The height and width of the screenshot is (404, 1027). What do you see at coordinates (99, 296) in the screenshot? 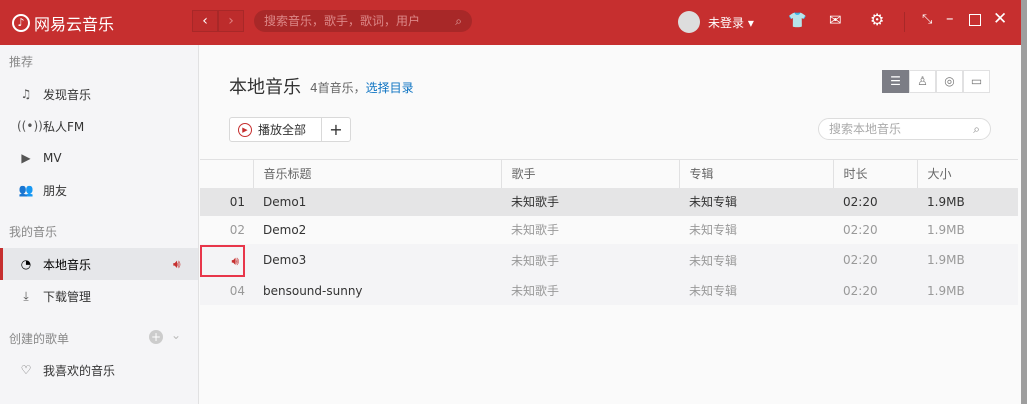
I see `sidebar-item-downloads: ⤓ 下载管理` at bounding box center [99, 296].